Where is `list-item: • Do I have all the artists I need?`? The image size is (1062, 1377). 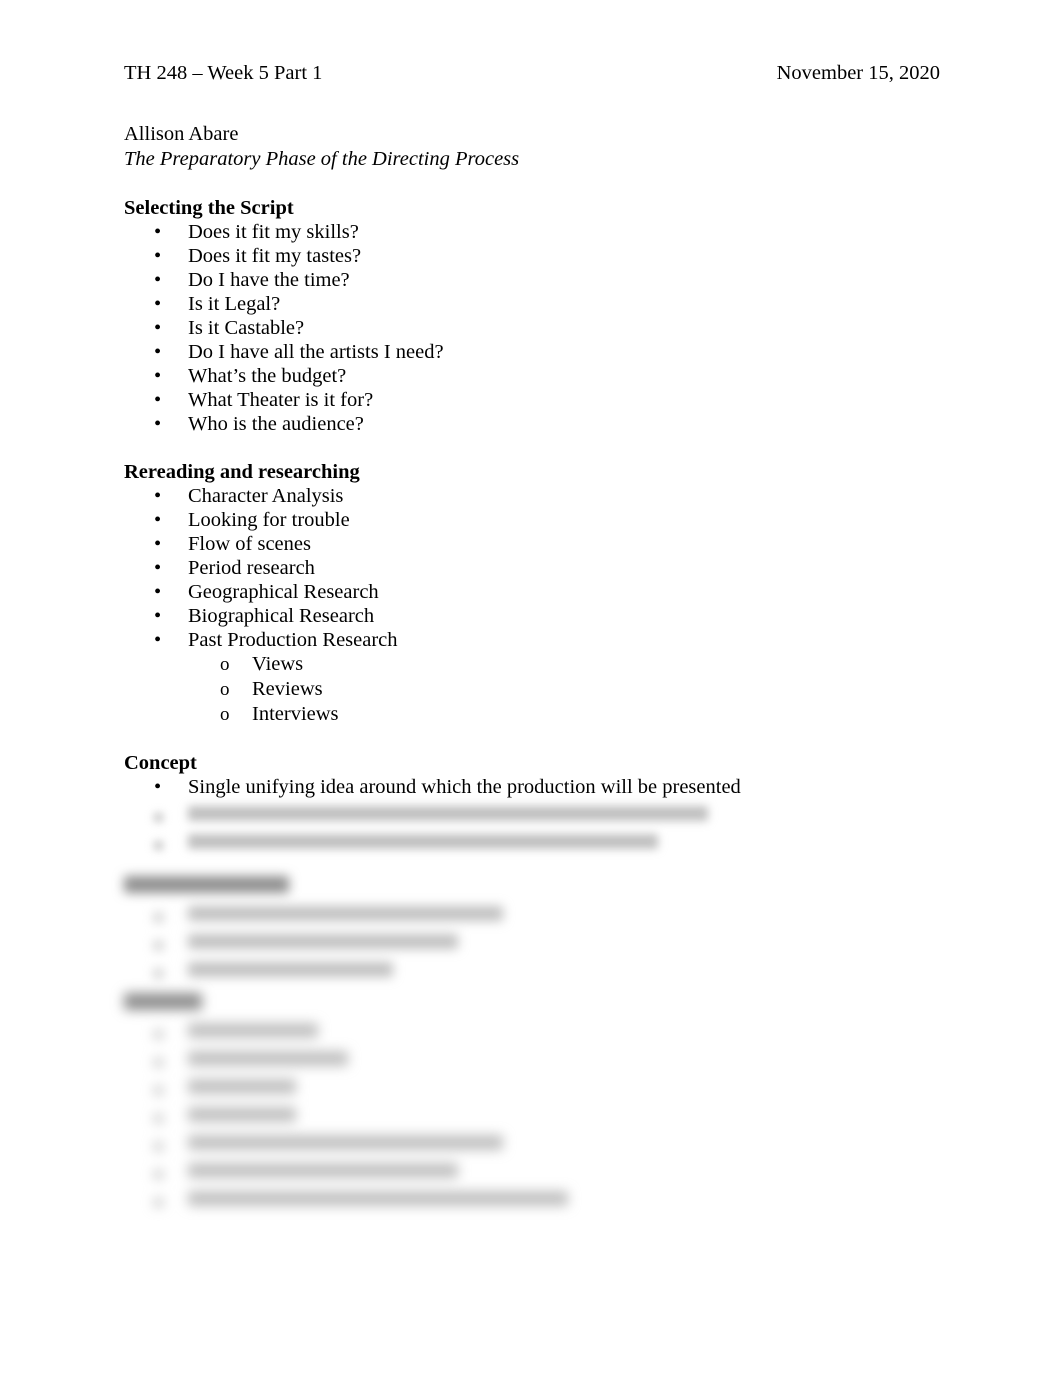
list-item: • Do I have all the artists I need? is located at coordinates (539, 352).